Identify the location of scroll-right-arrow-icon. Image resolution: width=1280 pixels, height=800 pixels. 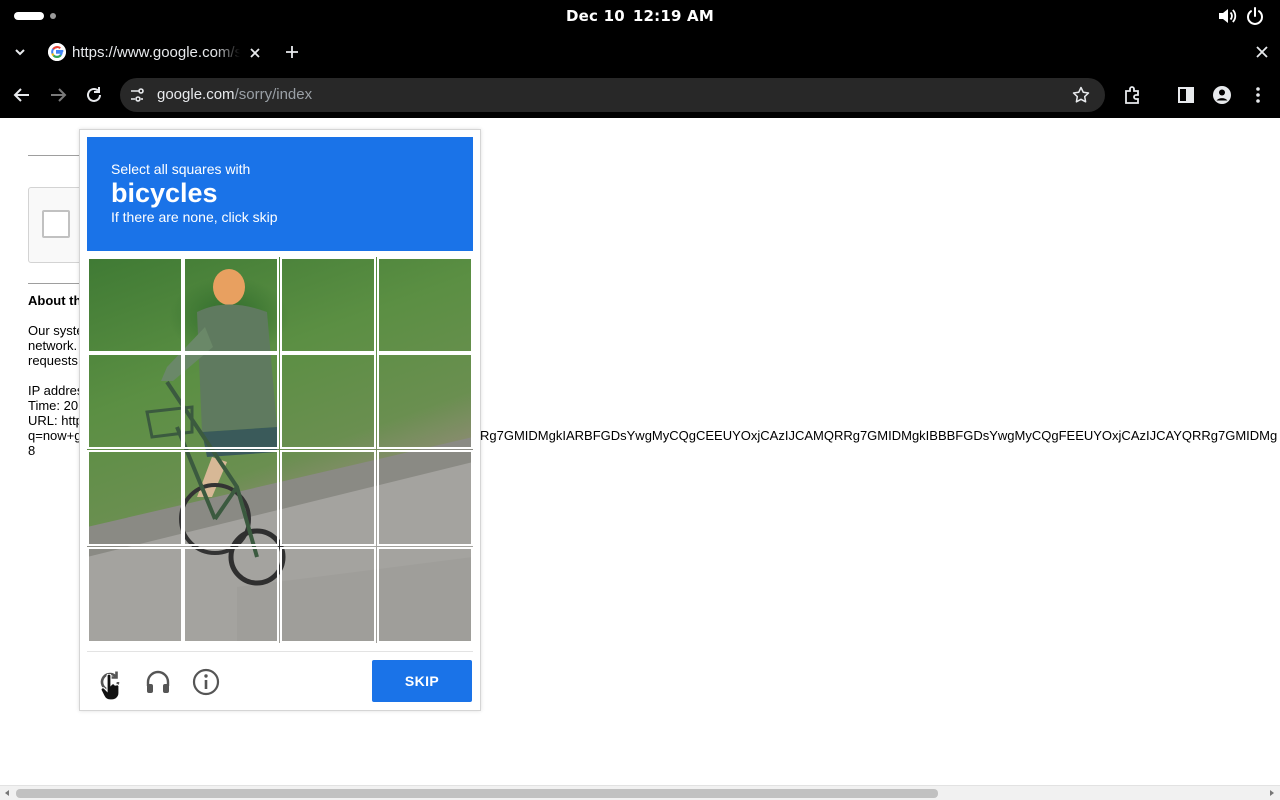
(1272, 793).